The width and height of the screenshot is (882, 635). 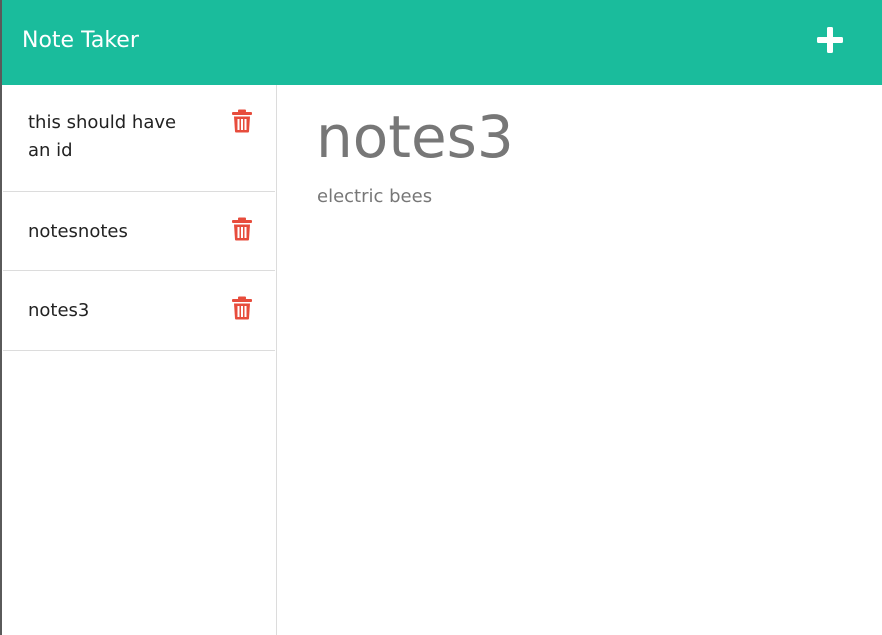 What do you see at coordinates (415, 137) in the screenshot?
I see `note-title: notes3` at bounding box center [415, 137].